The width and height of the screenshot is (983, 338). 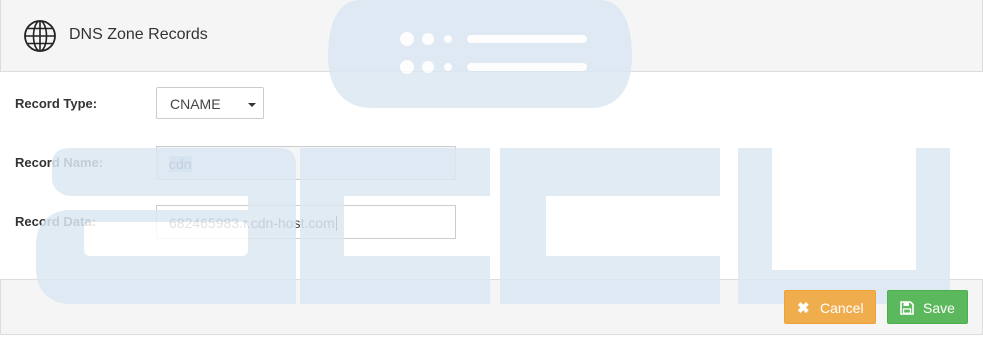 I want to click on cancel-button: ✖ Cancel, so click(x=830, y=307).